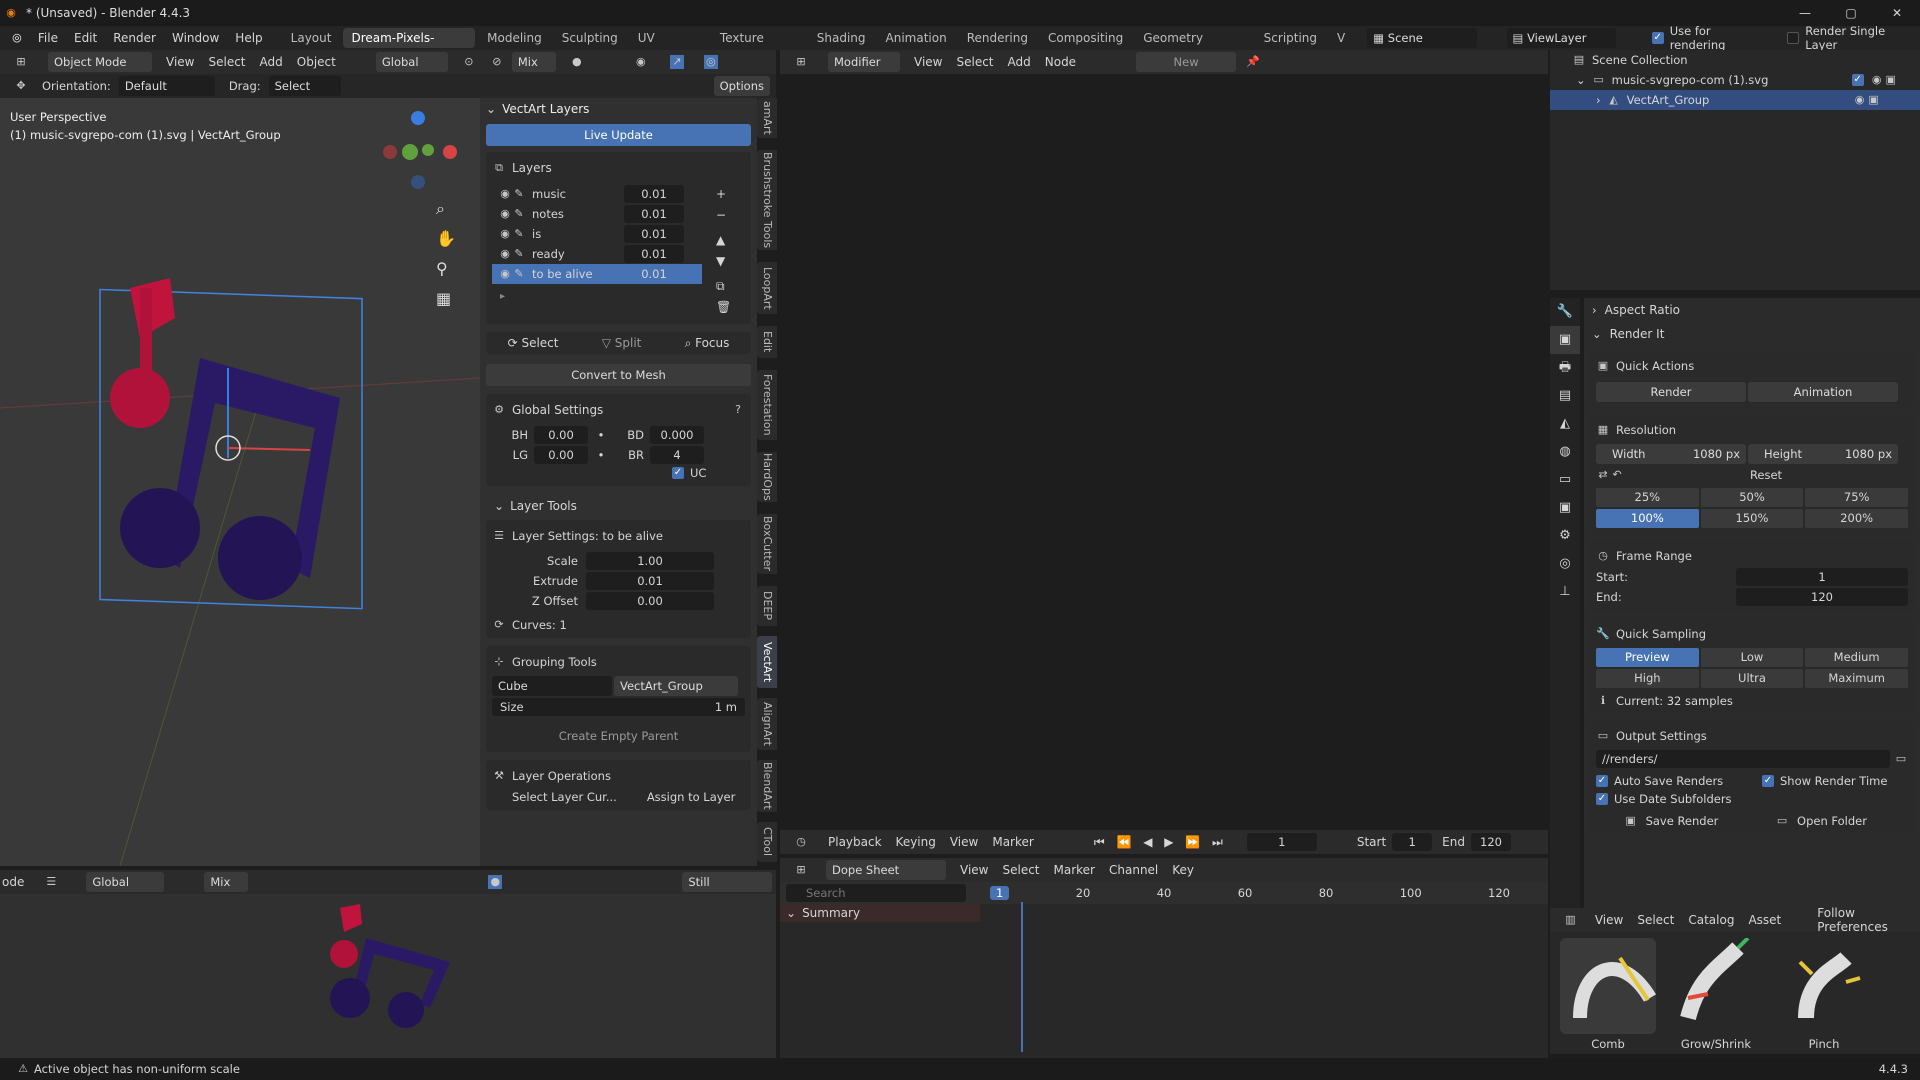  Describe the element at coordinates (618, 375) in the screenshot. I see `convert-to-mesh-button: Convert to Mesh` at that location.